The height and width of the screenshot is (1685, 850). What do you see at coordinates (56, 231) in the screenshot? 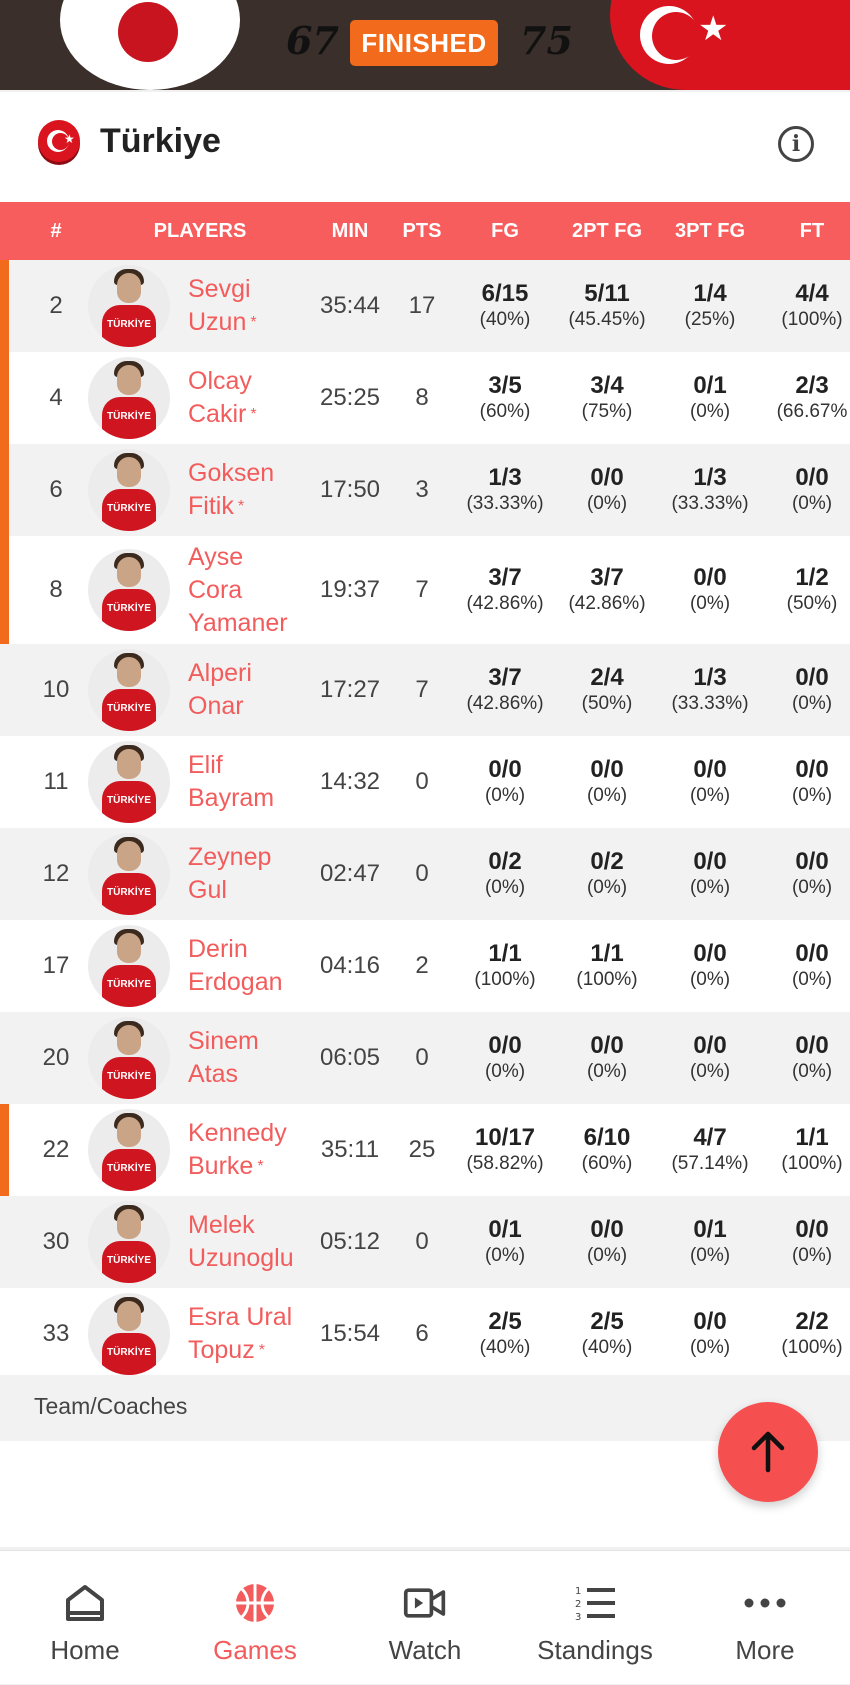
I see `col-number-header: #` at bounding box center [56, 231].